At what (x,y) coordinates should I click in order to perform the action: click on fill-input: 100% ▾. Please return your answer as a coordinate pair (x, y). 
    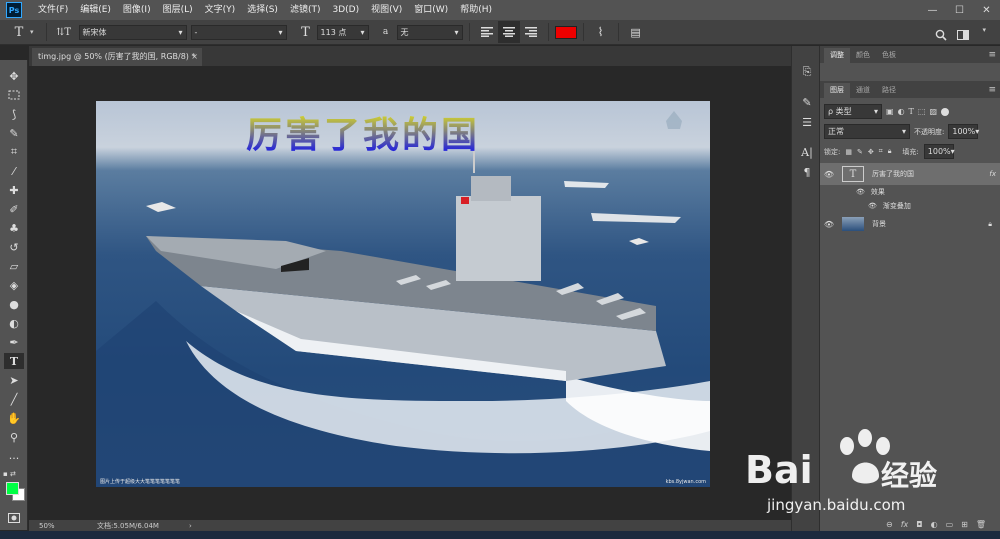
    Looking at the image, I should click on (939, 151).